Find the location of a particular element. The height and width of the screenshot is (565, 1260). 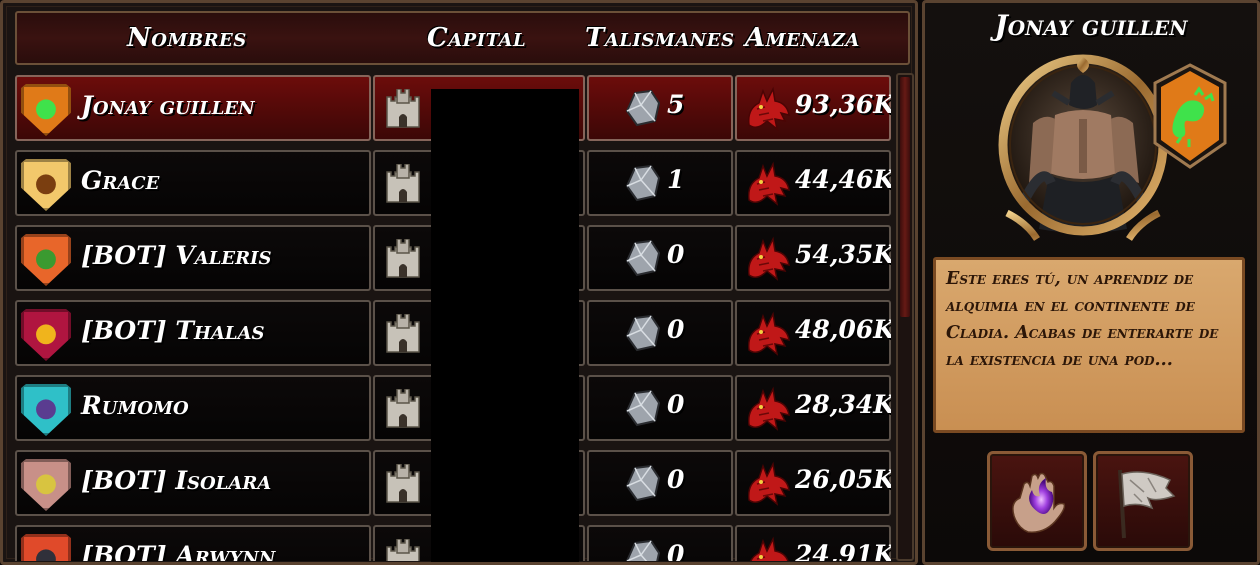

snake-shield-icon: ● is located at coordinates (46, 335).